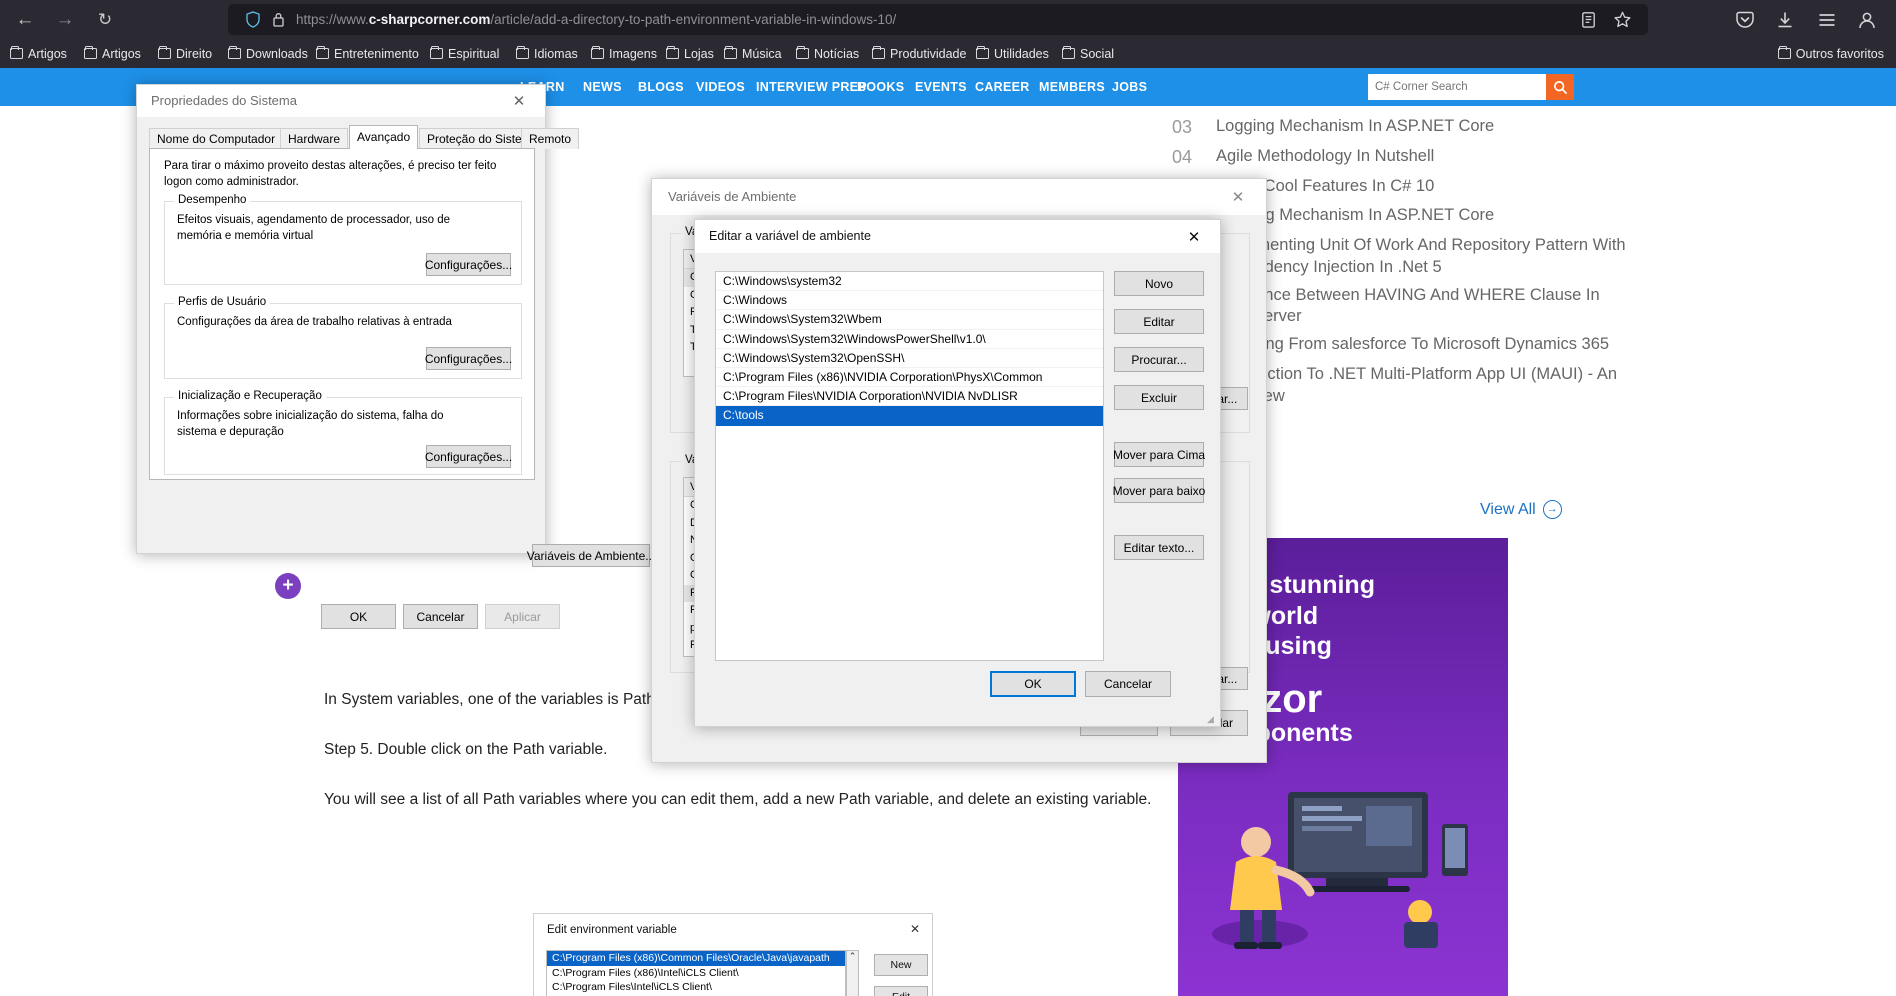  Describe the element at coordinates (1622, 19) in the screenshot. I see `bookmark-star-icon` at that location.